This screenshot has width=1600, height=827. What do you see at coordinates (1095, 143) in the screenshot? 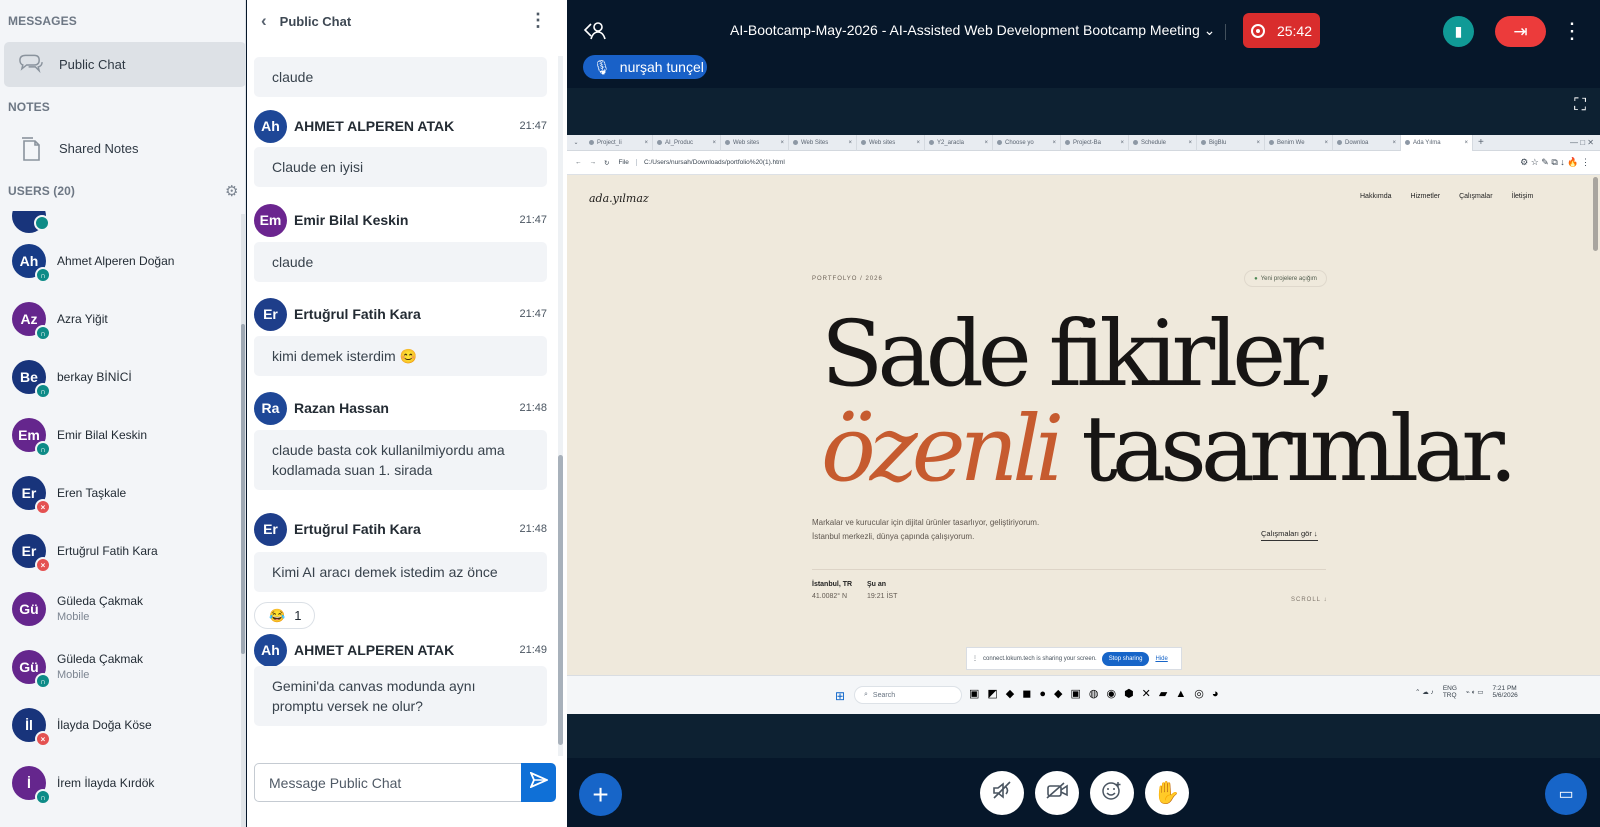
I see `browser-tab: Project-Ba ×` at bounding box center [1095, 143].